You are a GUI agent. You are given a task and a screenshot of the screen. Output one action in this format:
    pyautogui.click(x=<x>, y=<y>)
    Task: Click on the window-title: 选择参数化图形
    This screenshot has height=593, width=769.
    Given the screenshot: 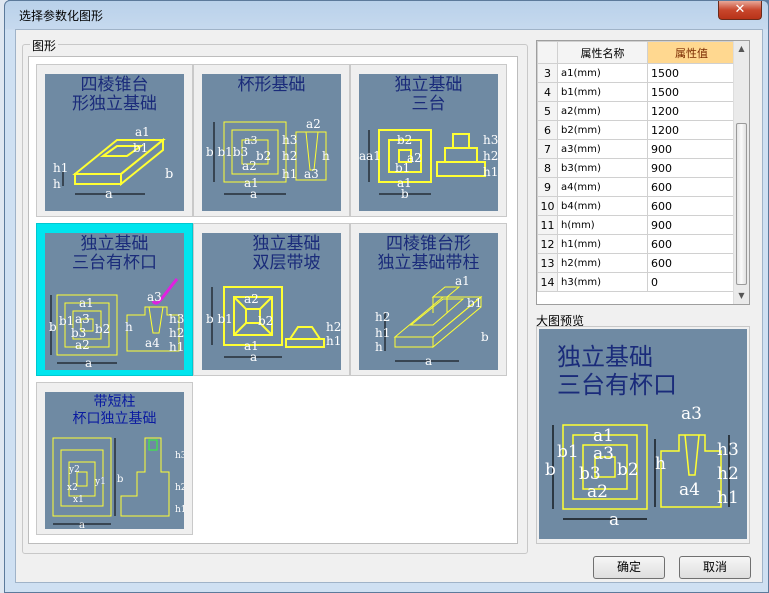 What is the action you would take?
    pyautogui.click(x=61, y=16)
    